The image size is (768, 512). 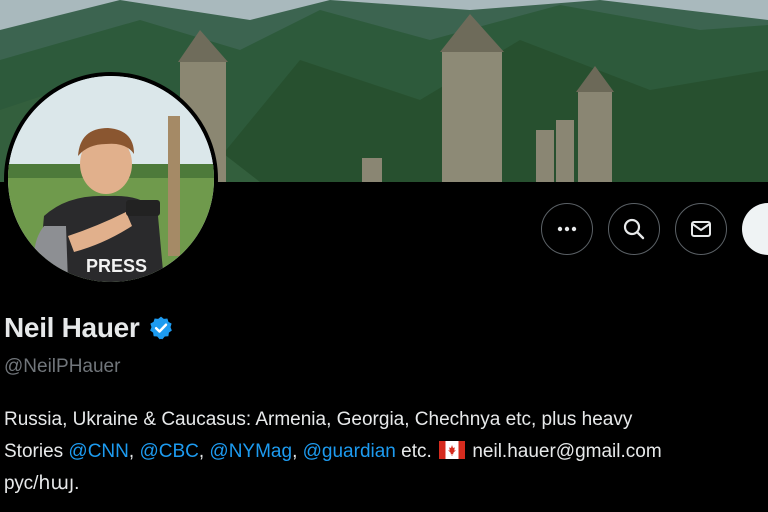 I want to click on more-horizontal-icon, so click(x=567, y=229).